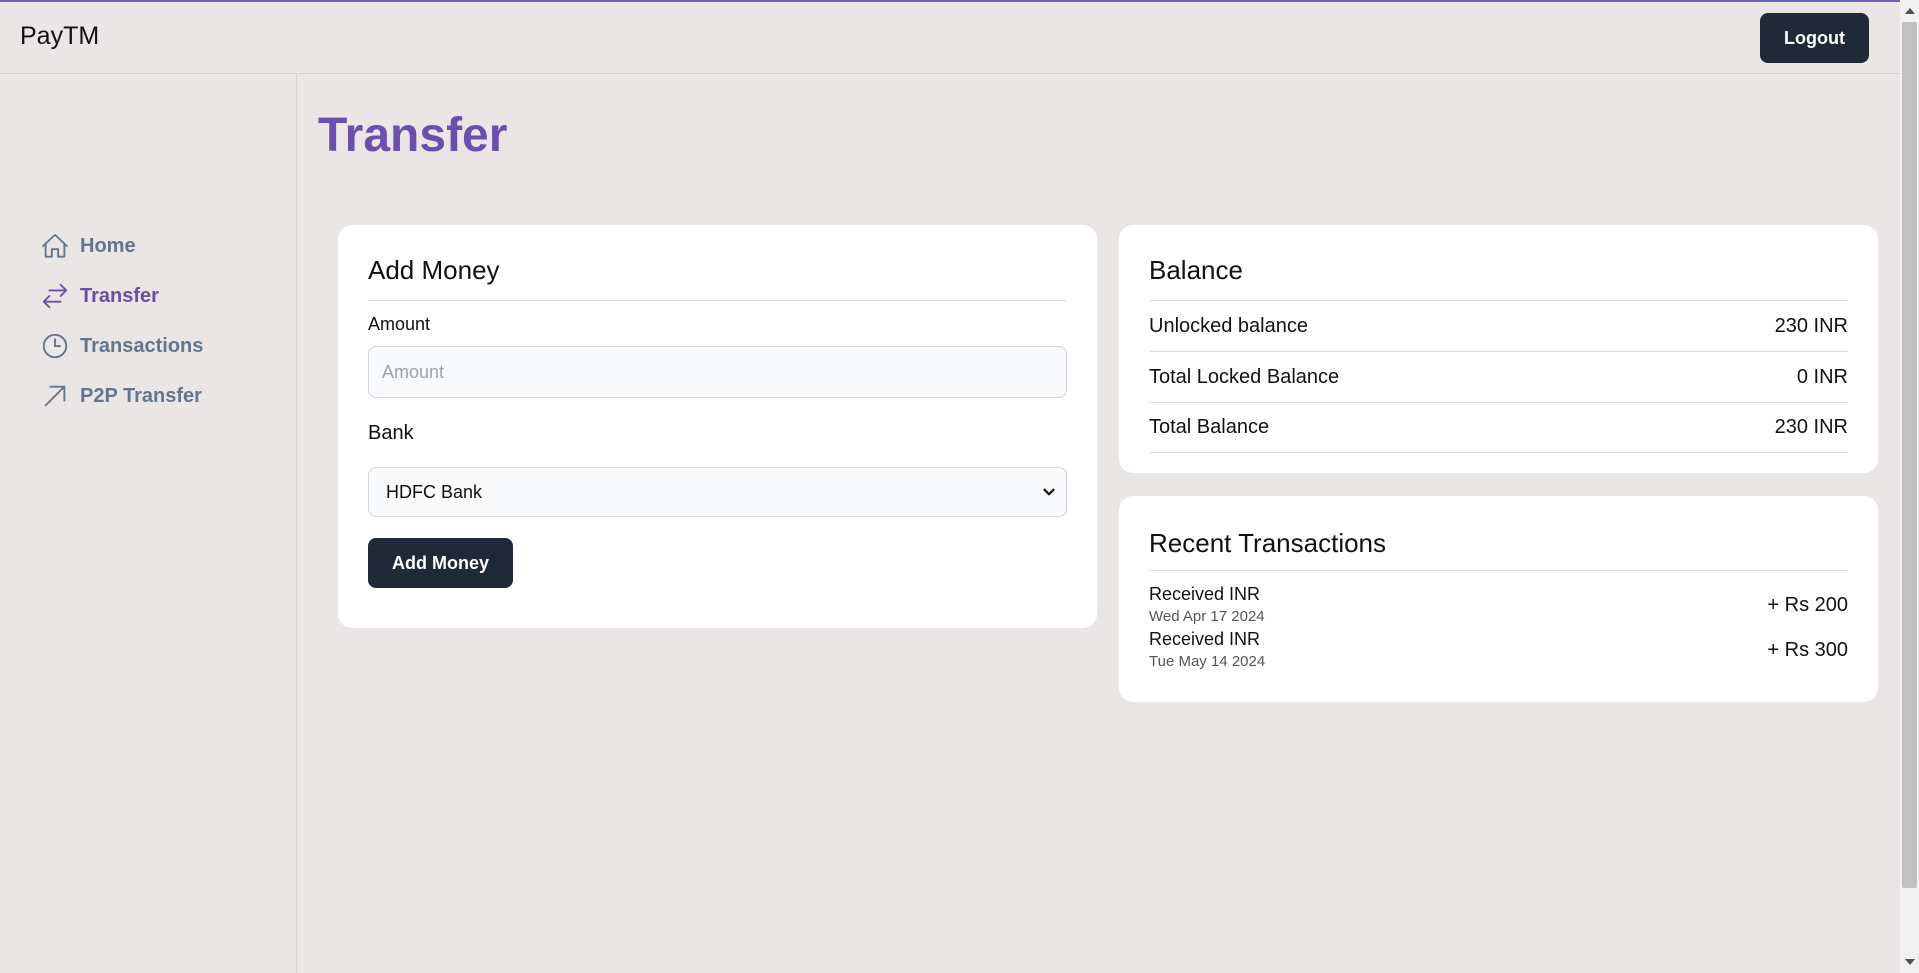  I want to click on transaction-date: Wed Apr 17 2024, so click(1207, 616).